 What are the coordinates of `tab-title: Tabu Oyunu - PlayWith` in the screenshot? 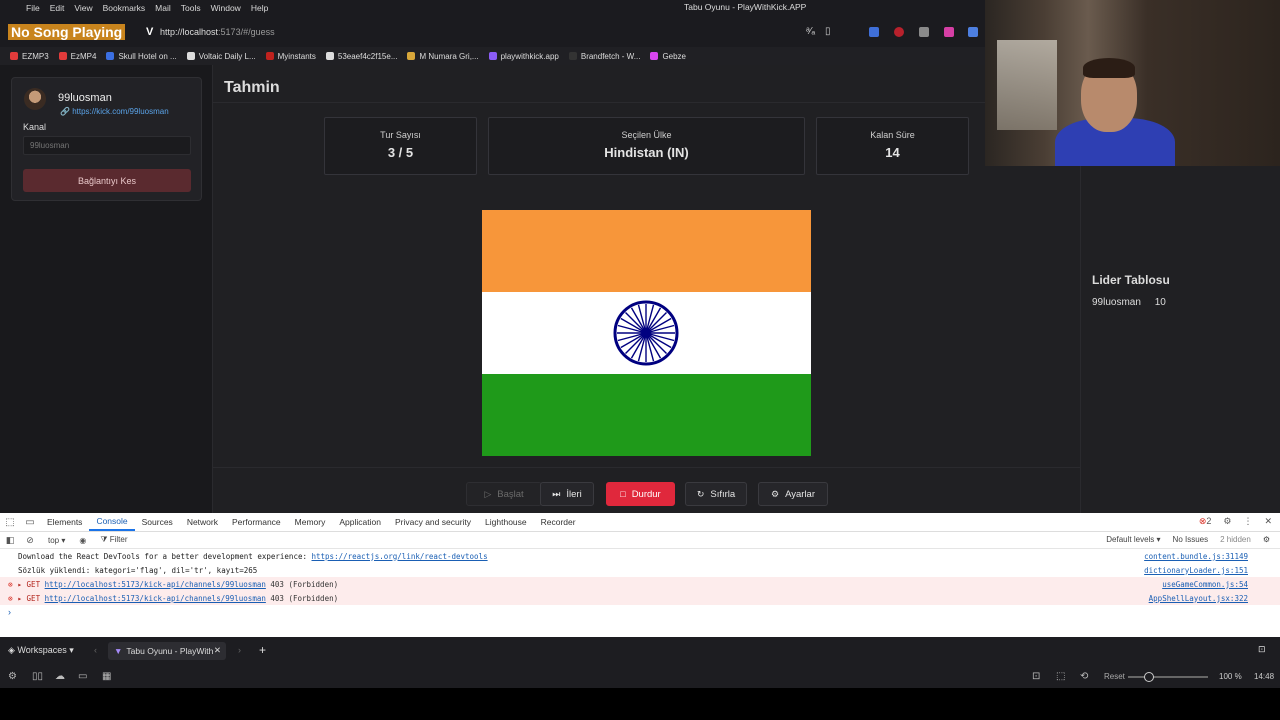 It's located at (170, 651).